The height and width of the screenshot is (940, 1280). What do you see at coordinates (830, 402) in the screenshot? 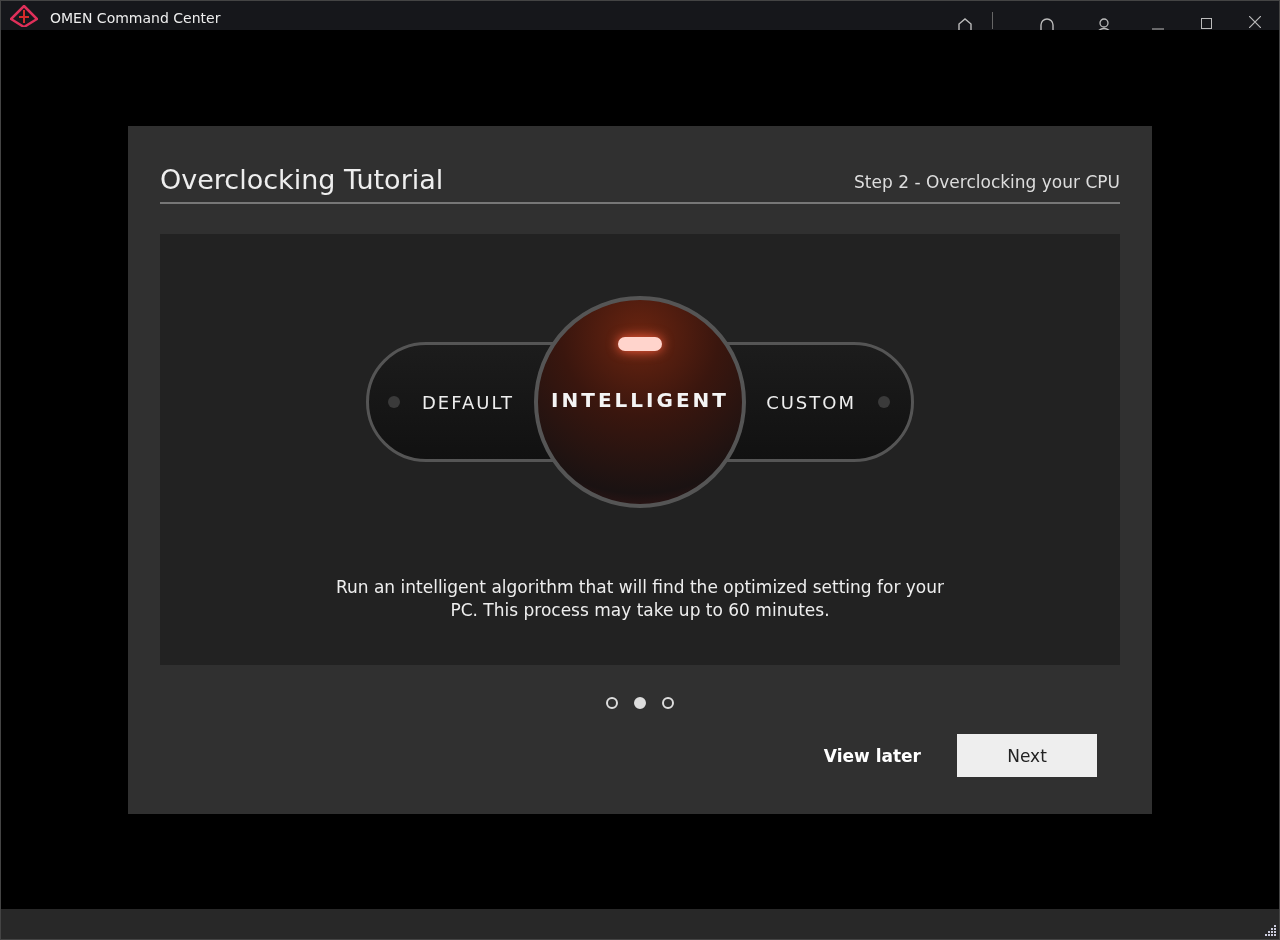
I see `mode-option: CUSTOM` at bounding box center [830, 402].